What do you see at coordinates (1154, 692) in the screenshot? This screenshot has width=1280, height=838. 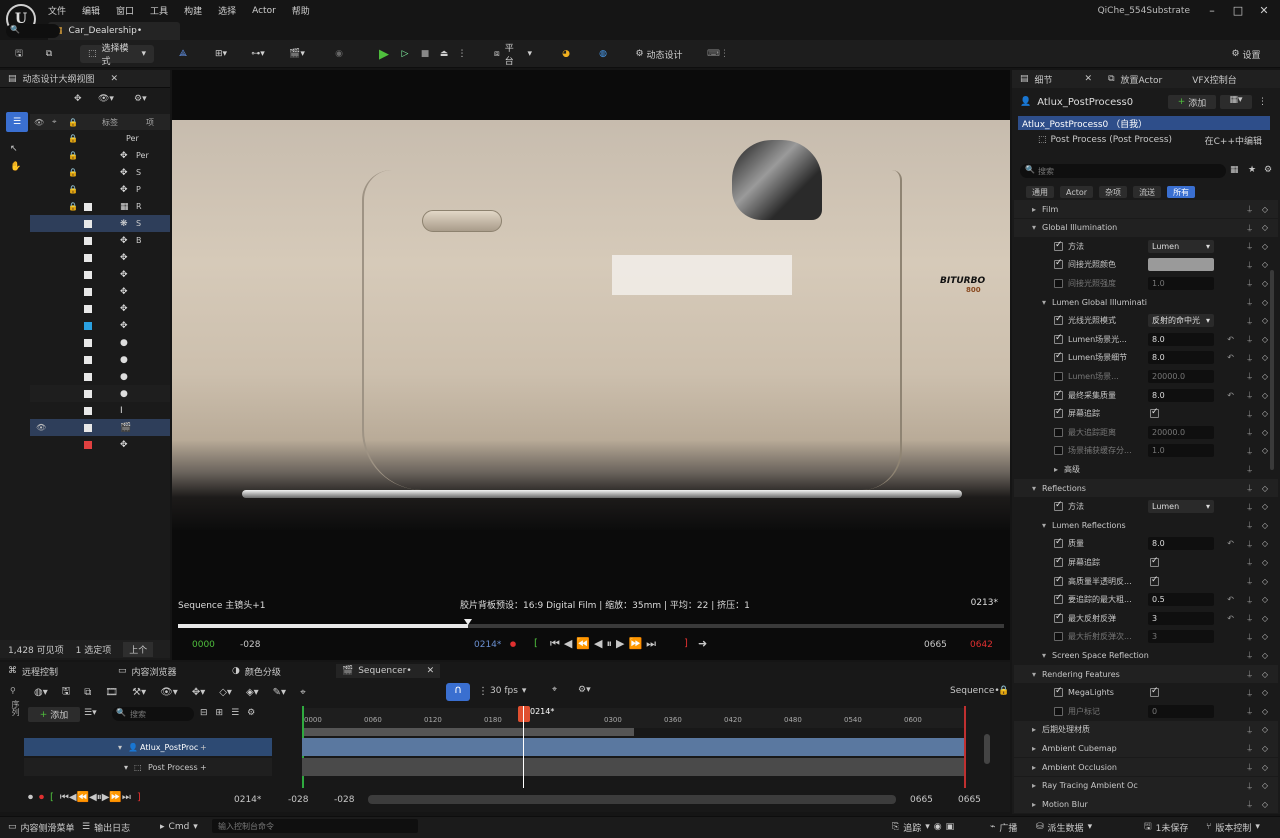 I see `property-checkbox` at bounding box center [1154, 692].